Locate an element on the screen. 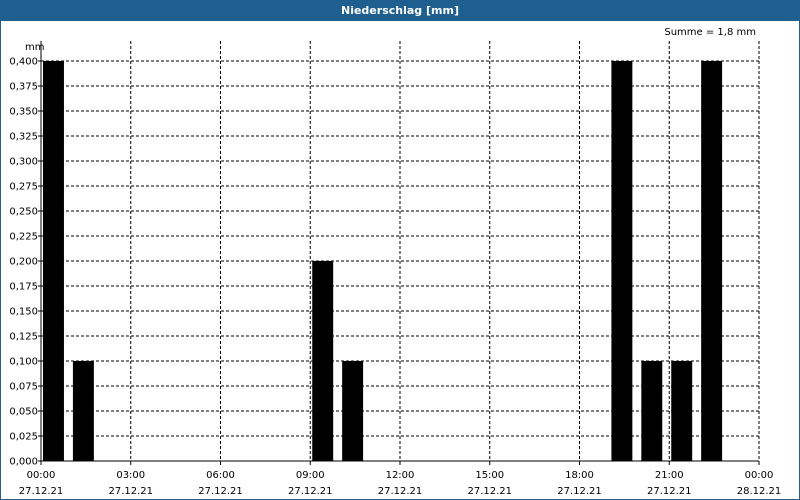 The image size is (800, 500). sum-annotation: Summe = 1,8 mm is located at coordinates (710, 32).